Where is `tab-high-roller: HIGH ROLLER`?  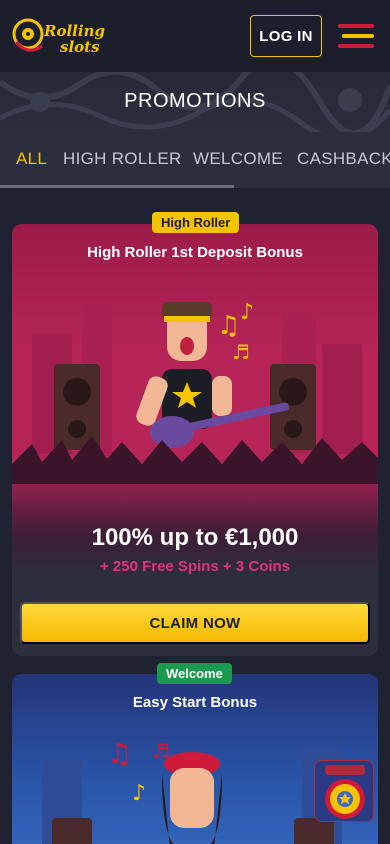
tab-high-roller: HIGH ROLLER is located at coordinates (122, 159).